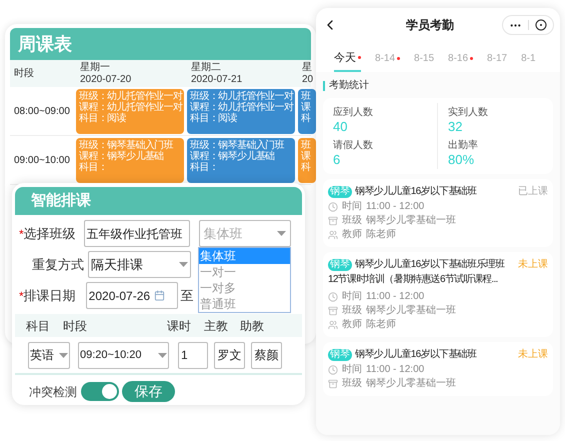 Image resolution: width=565 pixels, height=441 pixels. Describe the element at coordinates (38, 326) in the screenshot. I see `column-header: 科目` at that location.